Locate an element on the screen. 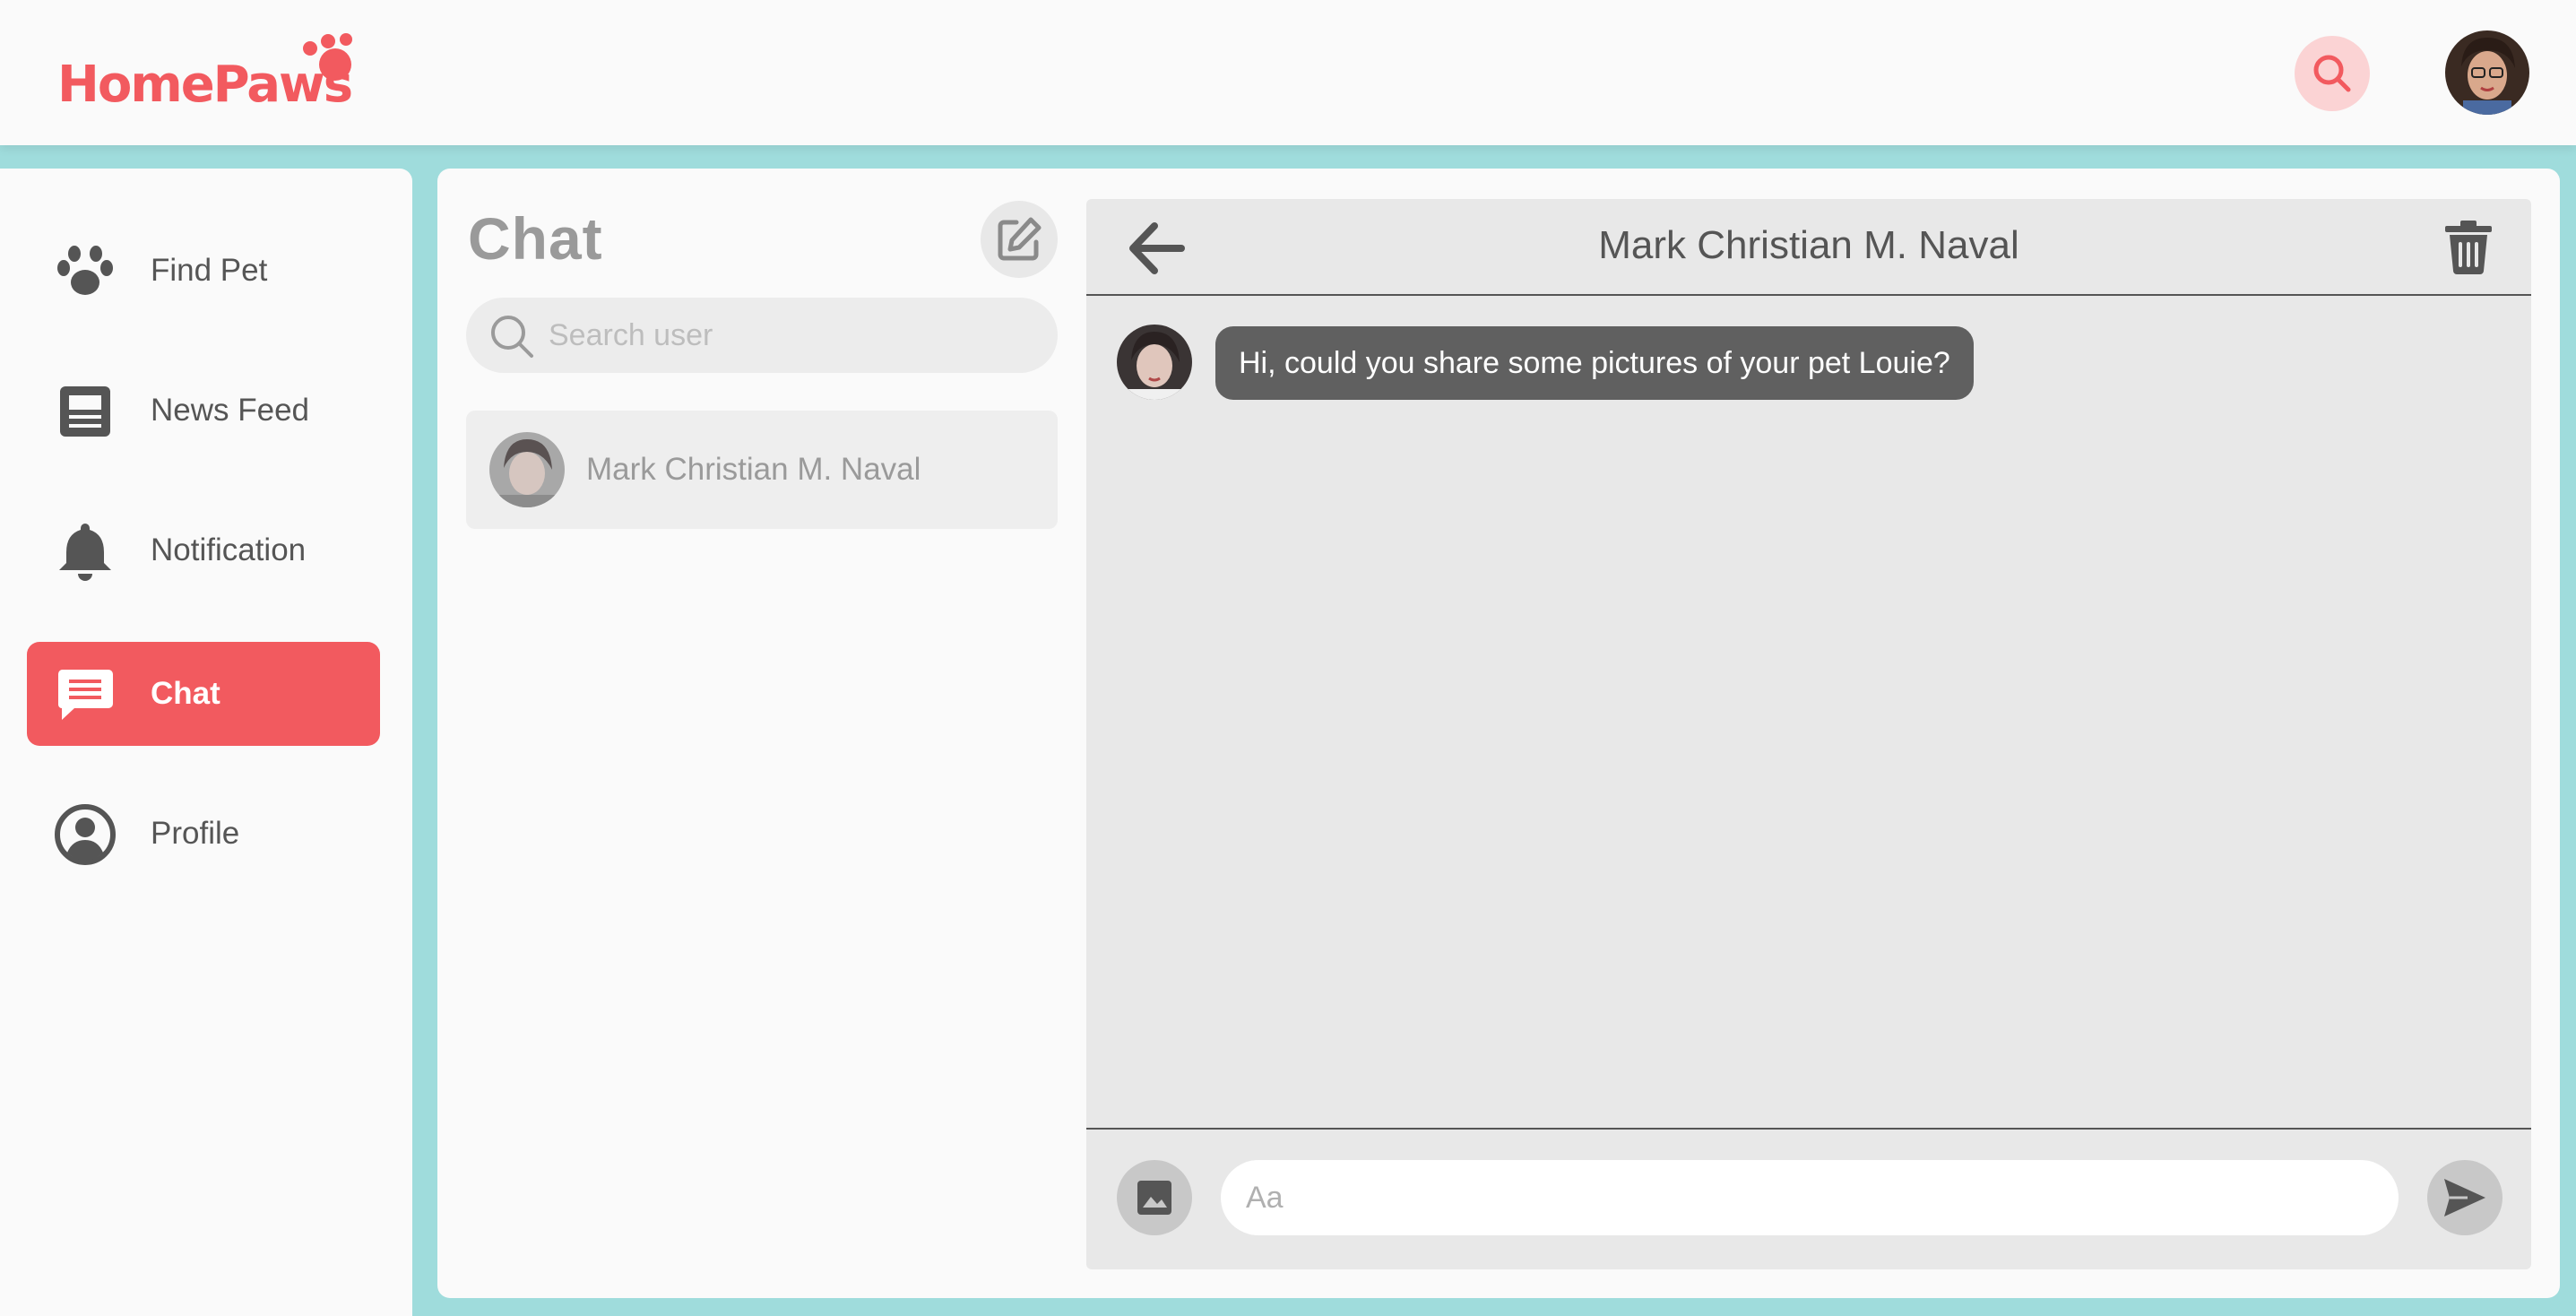 Image resolution: width=2576 pixels, height=1316 pixels. image-icon is located at coordinates (1154, 1198).